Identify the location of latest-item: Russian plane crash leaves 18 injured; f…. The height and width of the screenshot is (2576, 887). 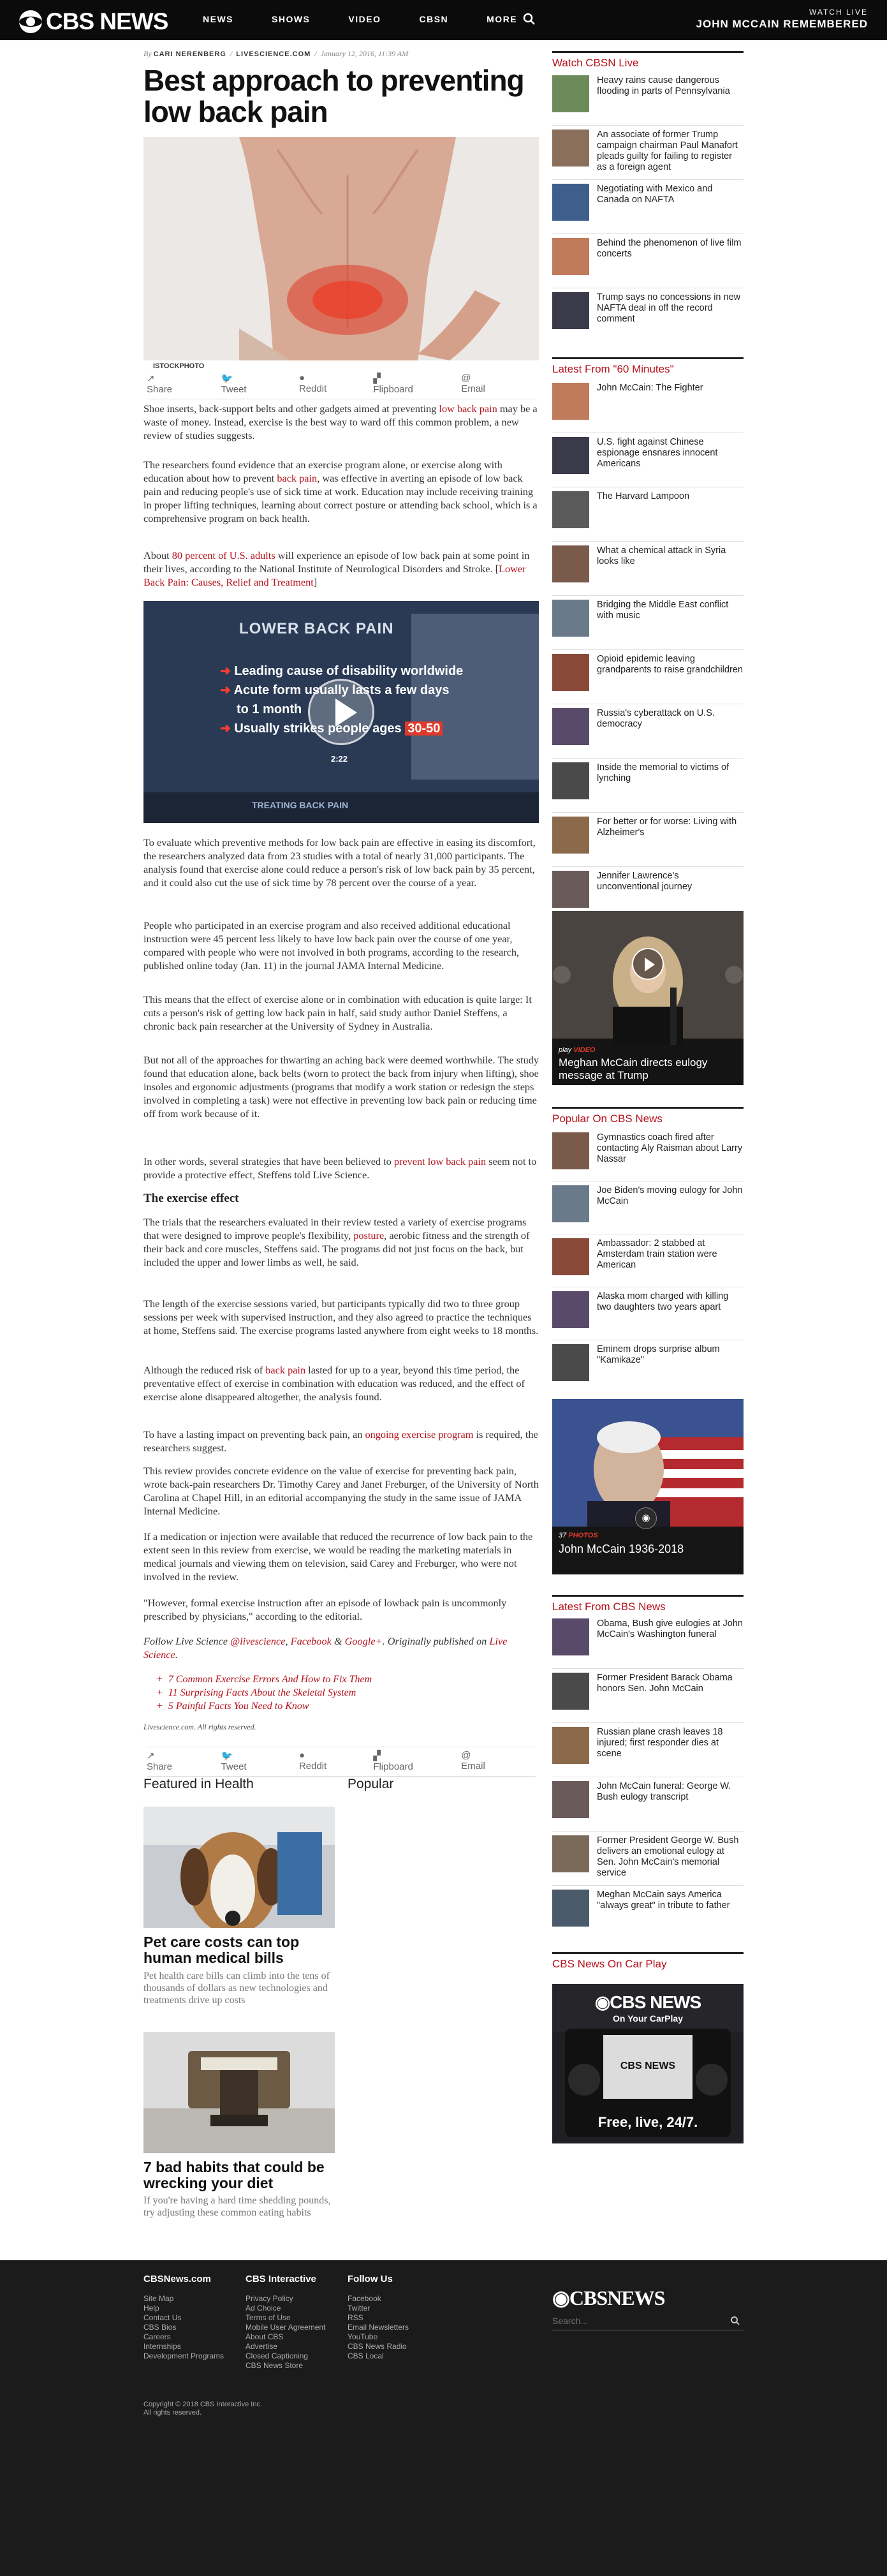
(648, 1745).